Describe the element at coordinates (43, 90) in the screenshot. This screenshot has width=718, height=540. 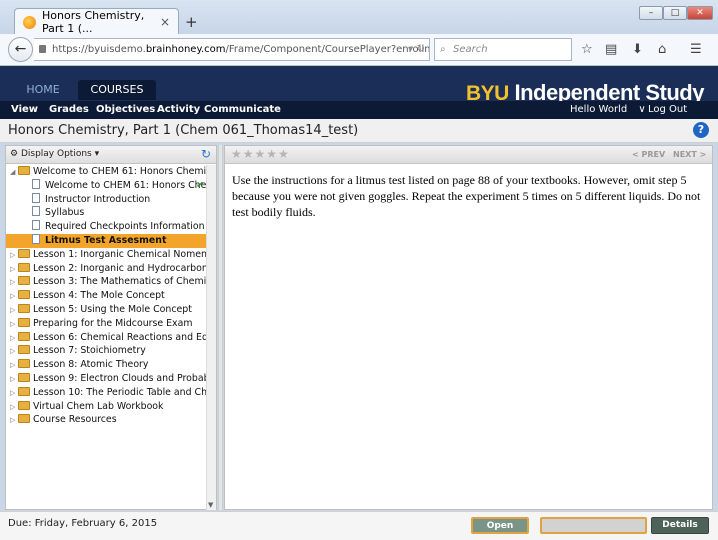
I see `nav-tab-home: HOME` at that location.